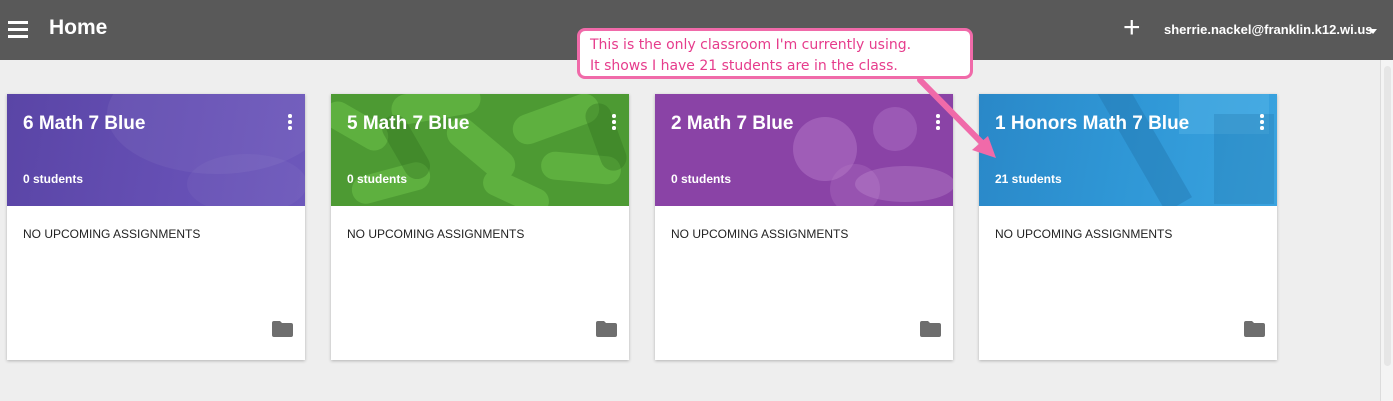 The width and height of the screenshot is (1393, 401). Describe the element at coordinates (1387, 216) in the screenshot. I see `scrollbar-thumb` at that location.